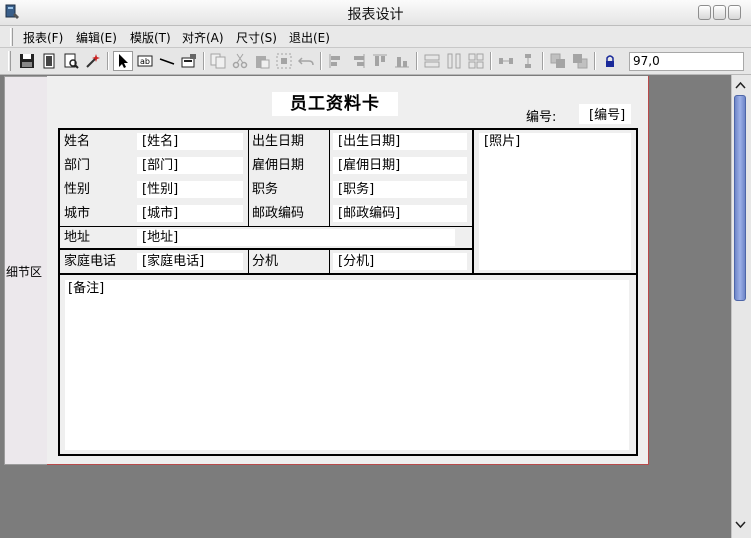 Image resolution: width=751 pixels, height=538 pixels. Describe the element at coordinates (454, 61) in the screenshot. I see `same-width-icon` at that location.